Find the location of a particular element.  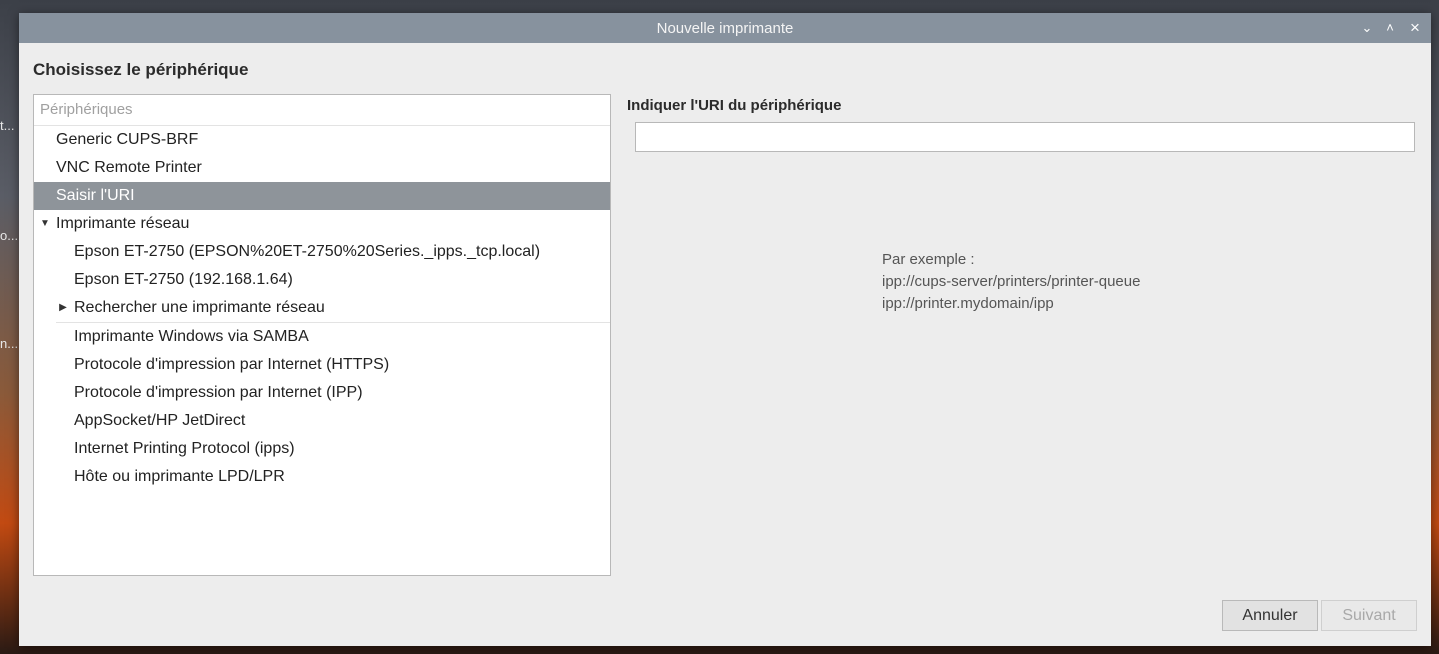

device-item-epson-ip: Epson ET-2750 (192.168.1.64) is located at coordinates (322, 280).